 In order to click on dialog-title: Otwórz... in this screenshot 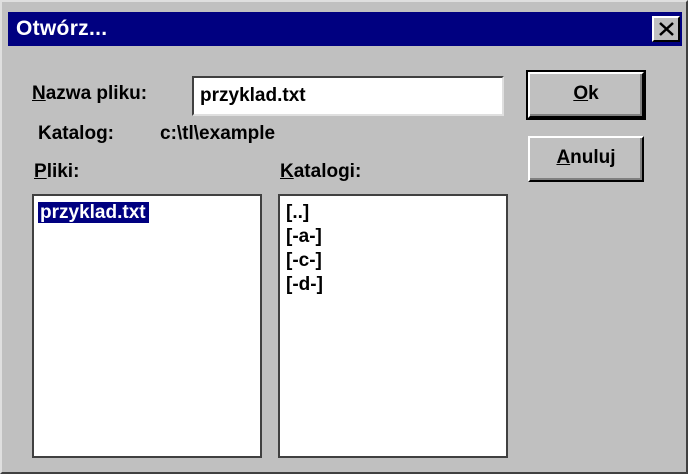, I will do `click(62, 28)`.